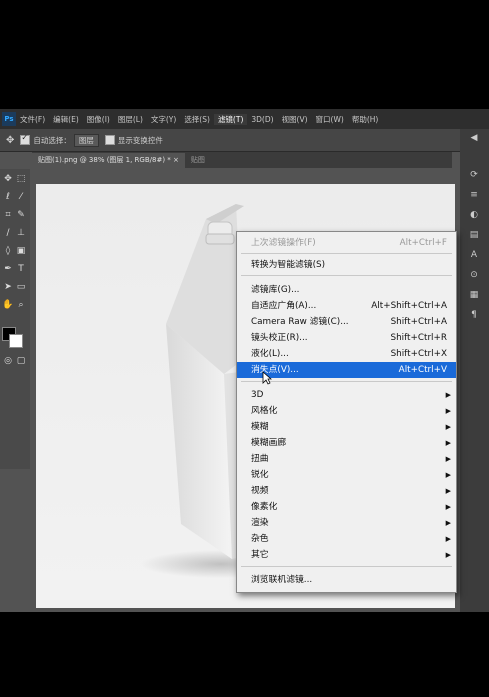 This screenshot has width=489, height=697. Describe the element at coordinates (32, 119) in the screenshot. I see `menu-file: 文件(F)` at that location.